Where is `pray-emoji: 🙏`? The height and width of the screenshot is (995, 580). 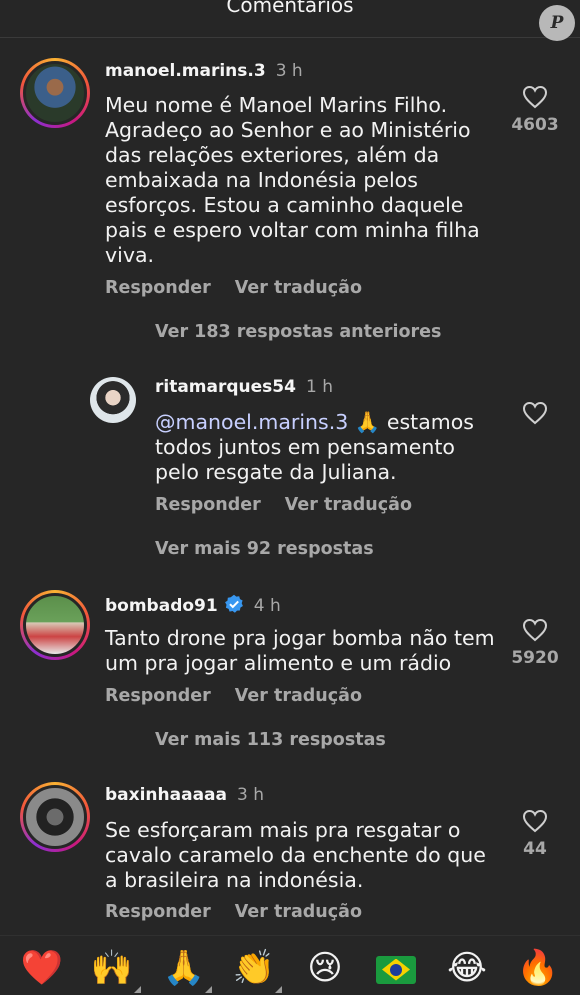
pray-emoji: 🙏 is located at coordinates (367, 422).